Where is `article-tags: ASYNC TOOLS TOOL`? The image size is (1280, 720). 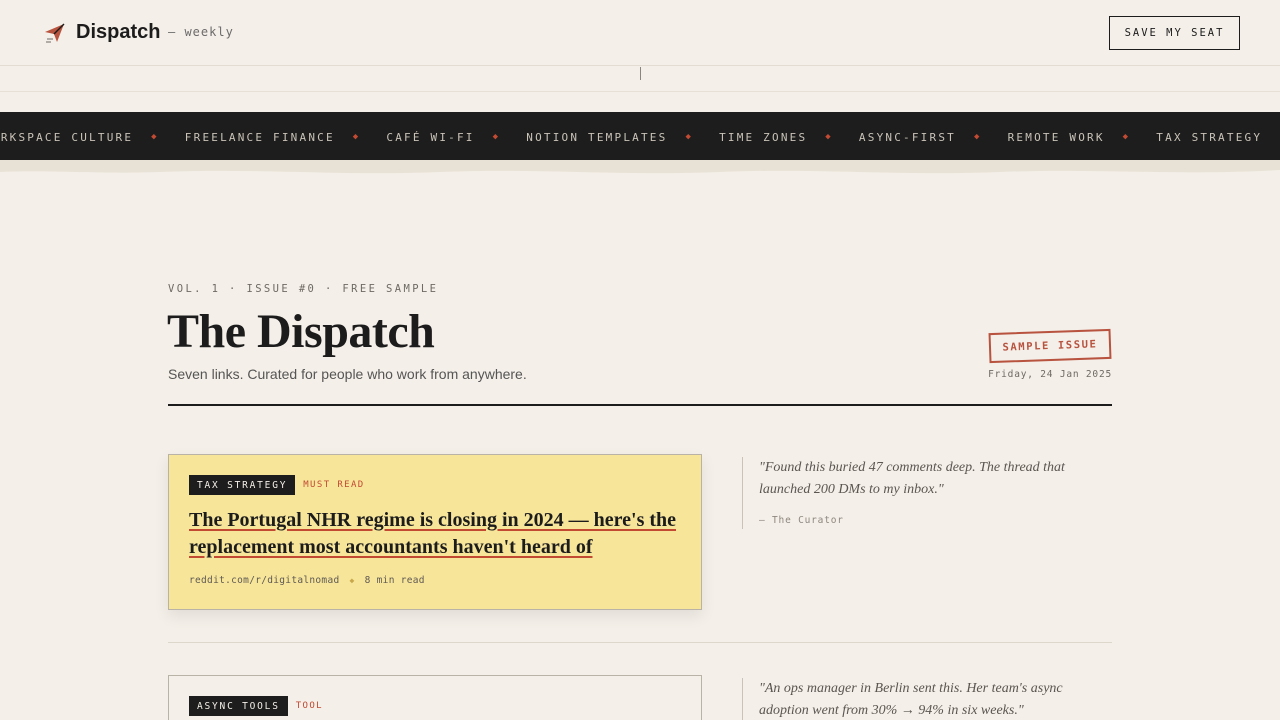
article-tags: ASYNC TOOLS TOOL is located at coordinates (256, 706).